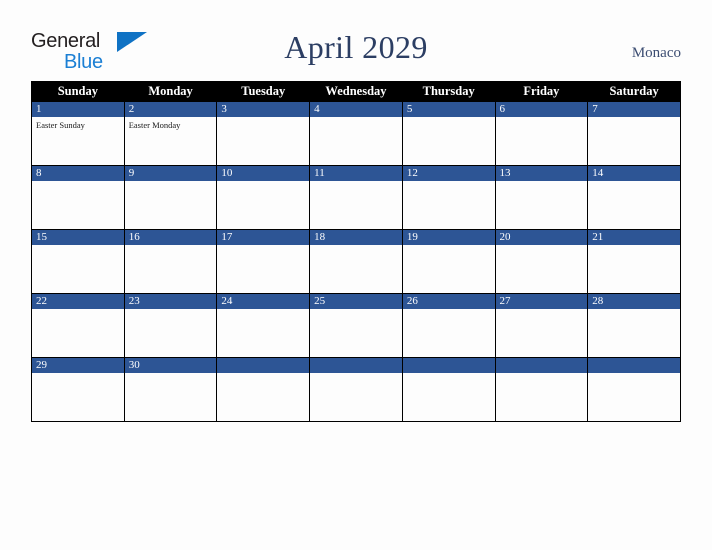 This screenshot has width=712, height=550. I want to click on day-number: 13, so click(541, 173).